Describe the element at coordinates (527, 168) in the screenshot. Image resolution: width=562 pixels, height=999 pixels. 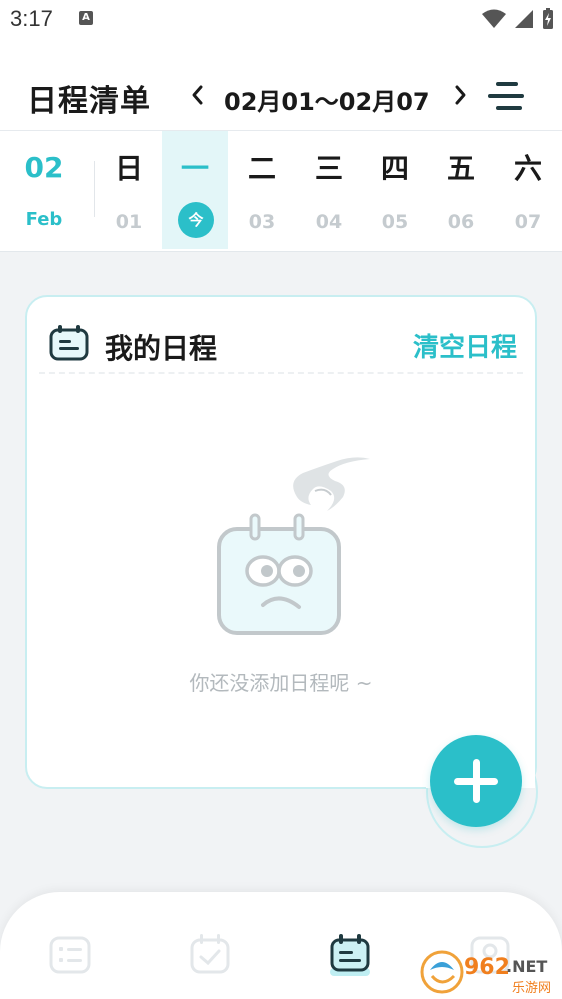
I see `day-name: 六` at that location.